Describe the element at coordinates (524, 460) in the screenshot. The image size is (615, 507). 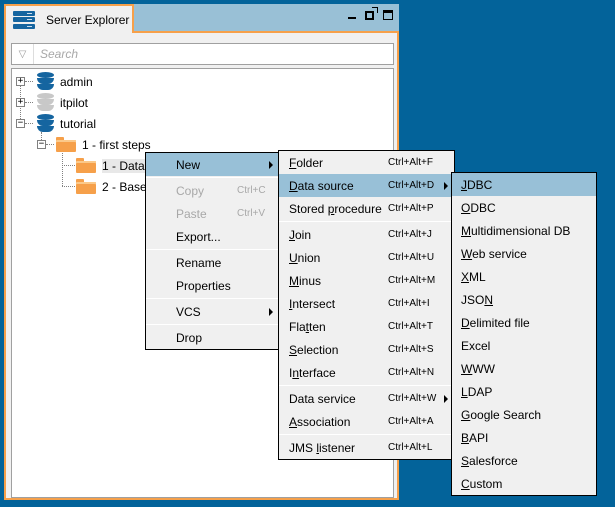
I see `menu-item-salesforce: Salesforce` at that location.